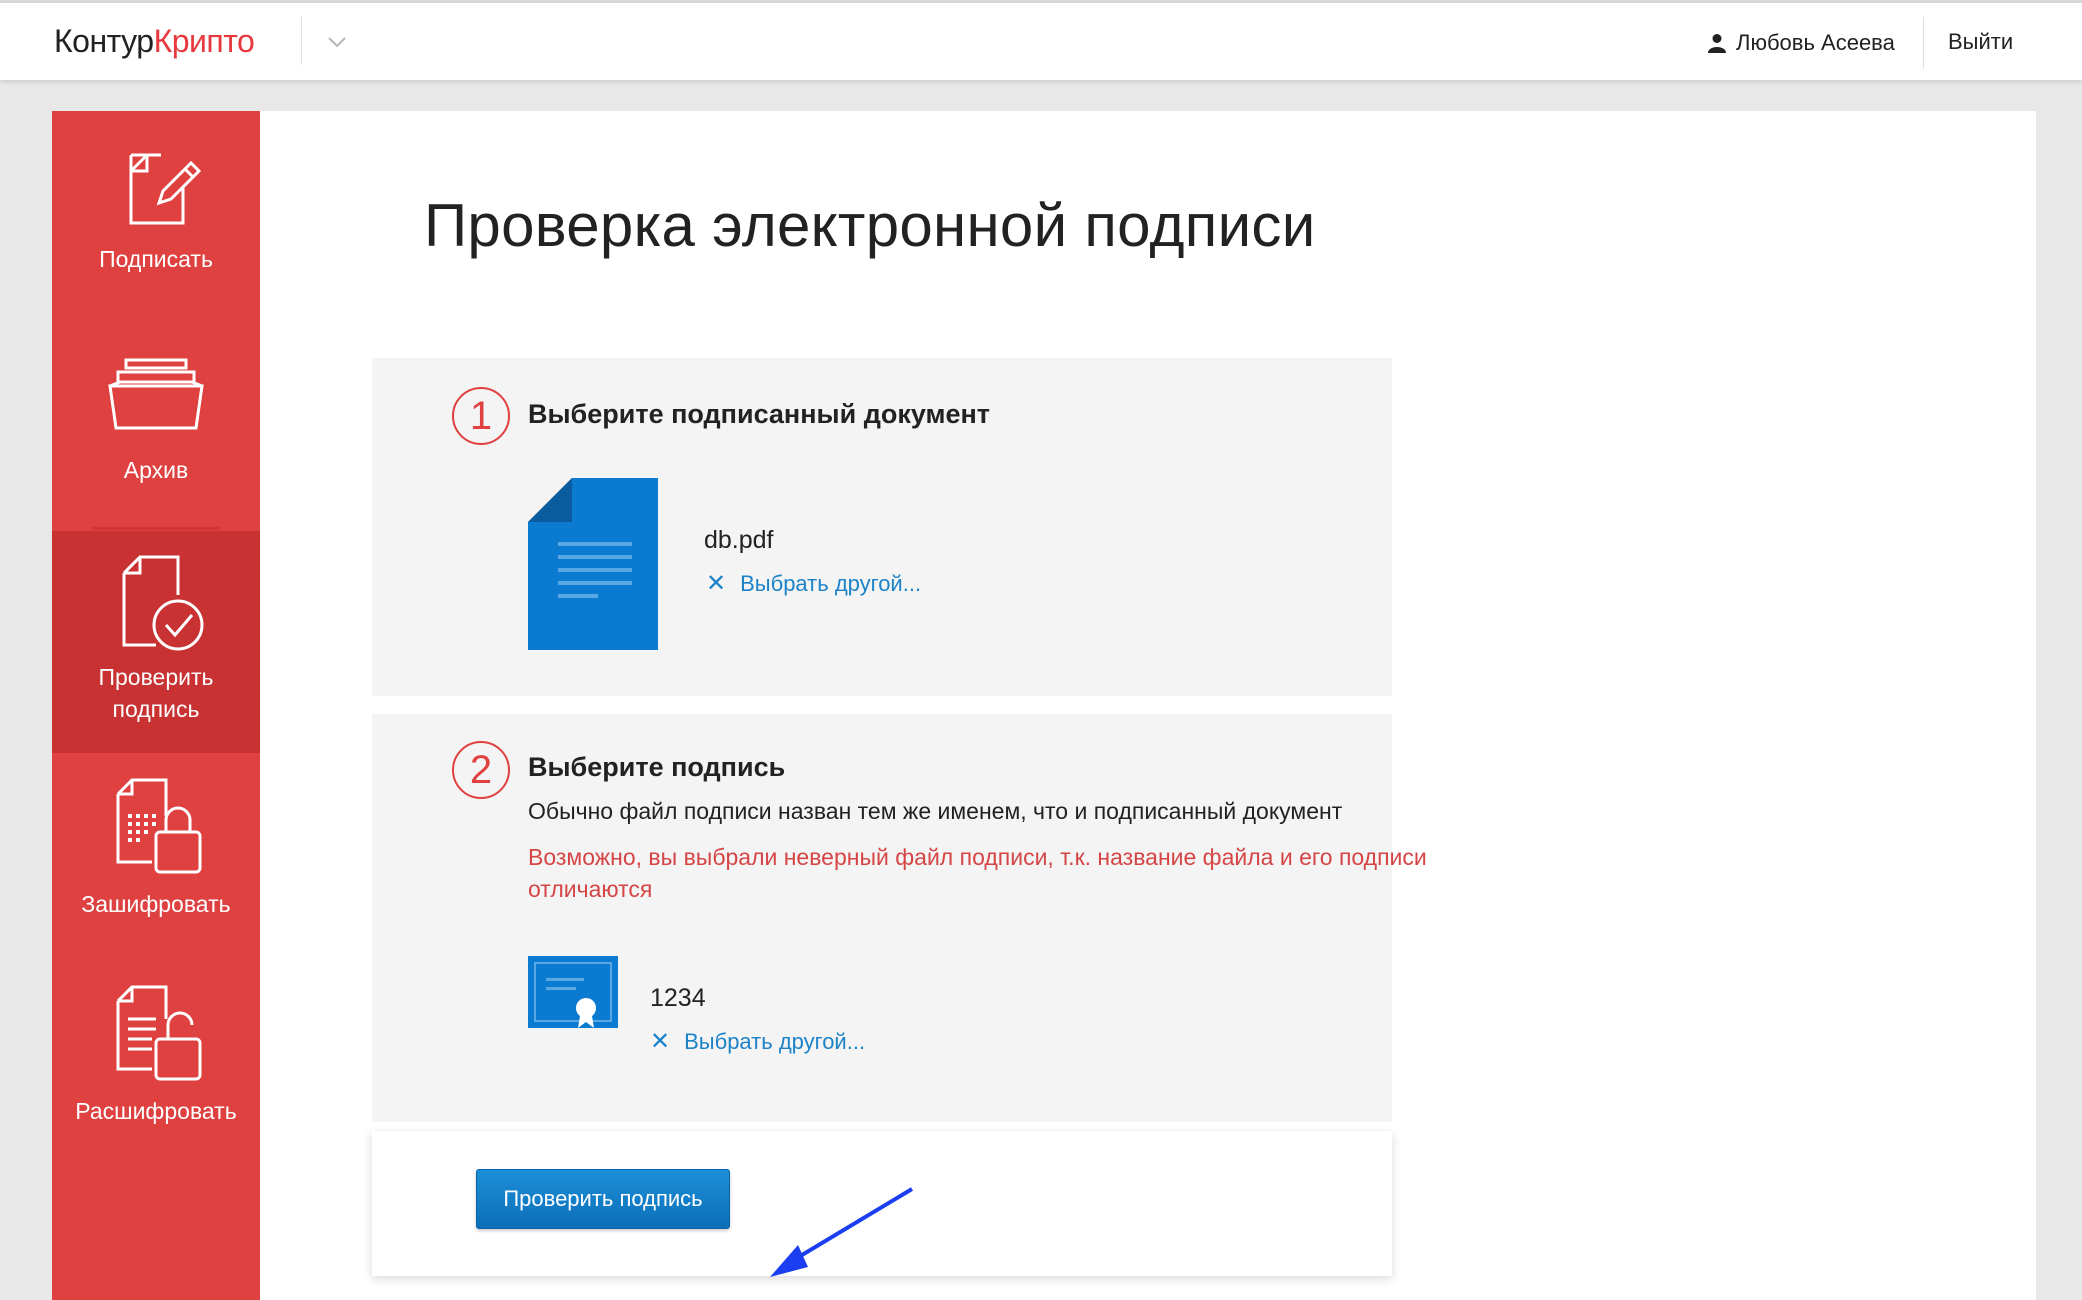 Image resolution: width=2082 pixels, height=1300 pixels. I want to click on archive-tray-icon, so click(156, 394).